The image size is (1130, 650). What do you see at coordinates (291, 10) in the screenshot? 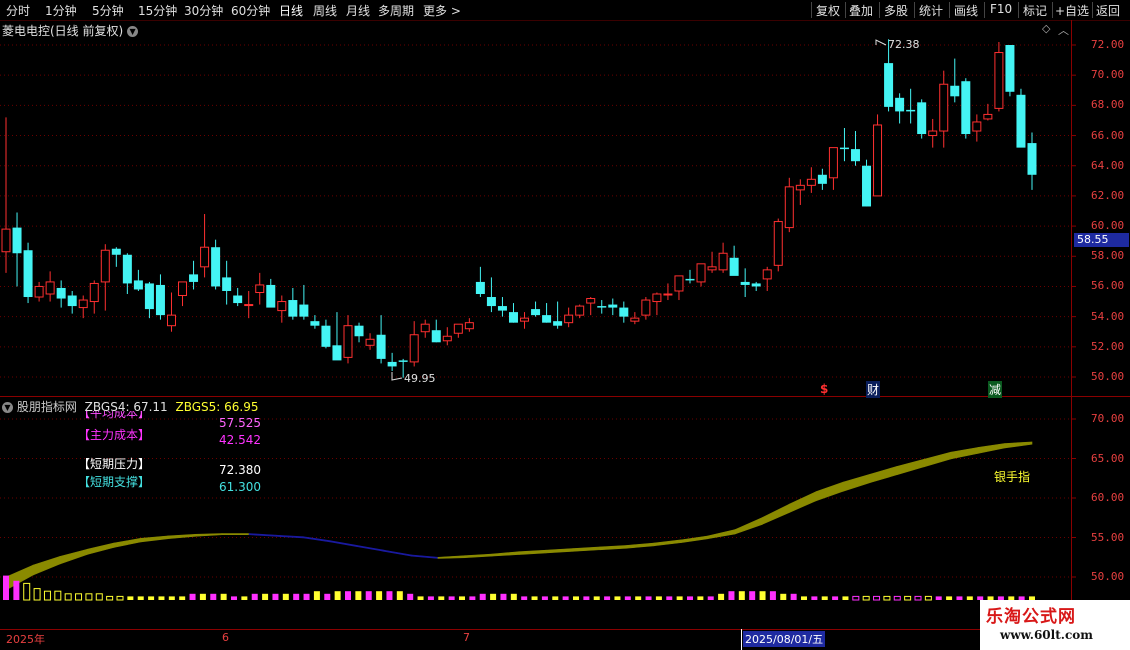
I see `period-tab-daily: 日线` at bounding box center [291, 10].